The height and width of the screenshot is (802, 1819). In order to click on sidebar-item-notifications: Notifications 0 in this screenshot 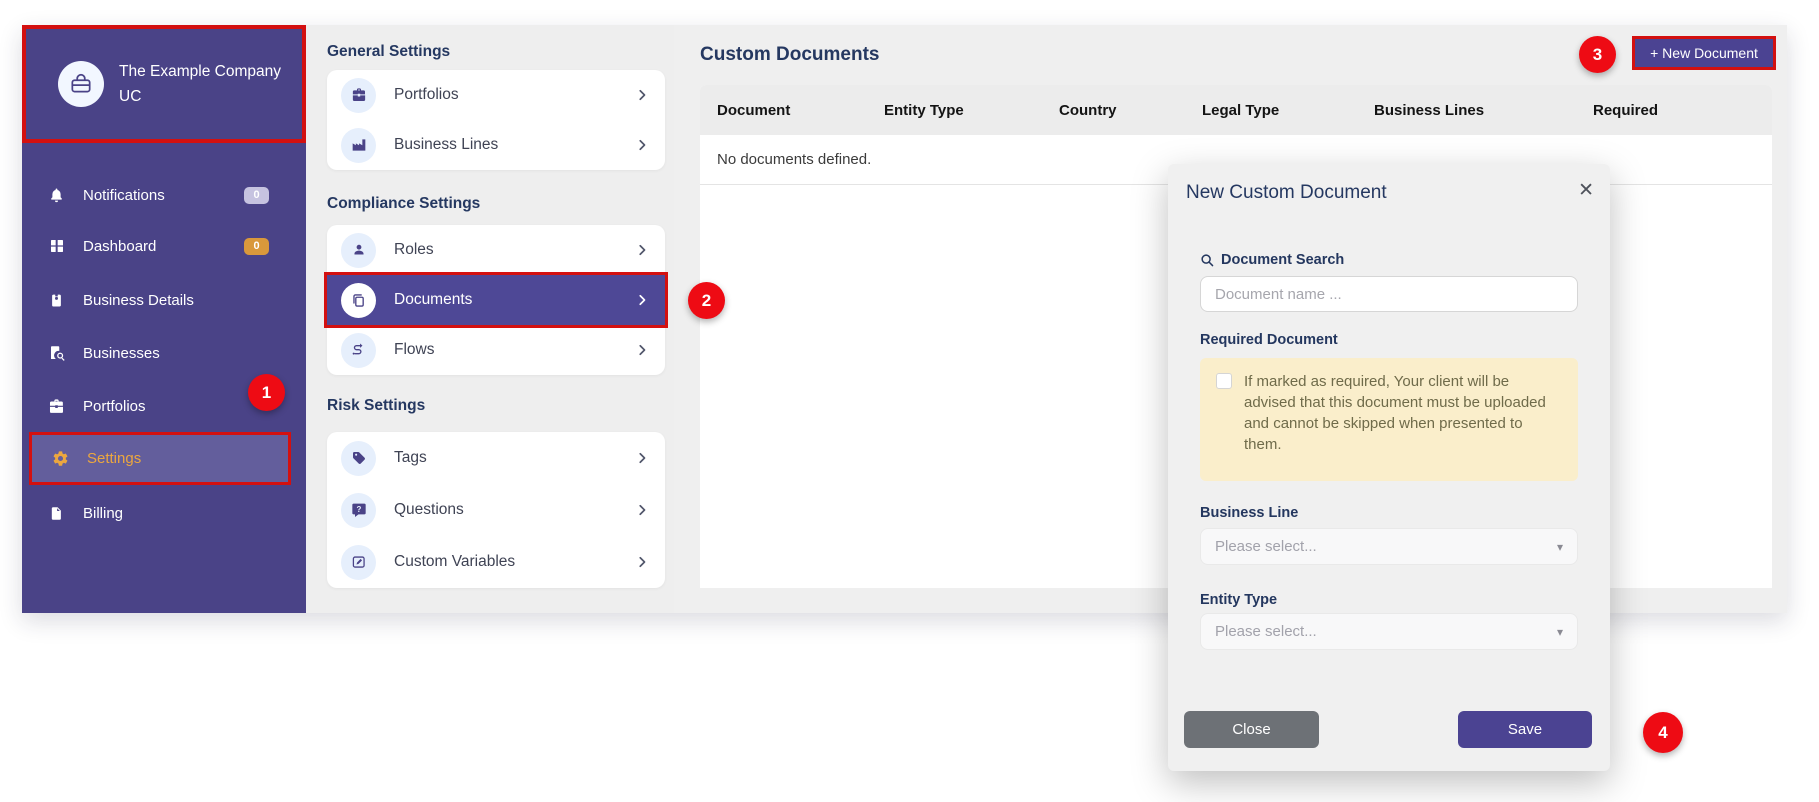, I will do `click(164, 195)`.